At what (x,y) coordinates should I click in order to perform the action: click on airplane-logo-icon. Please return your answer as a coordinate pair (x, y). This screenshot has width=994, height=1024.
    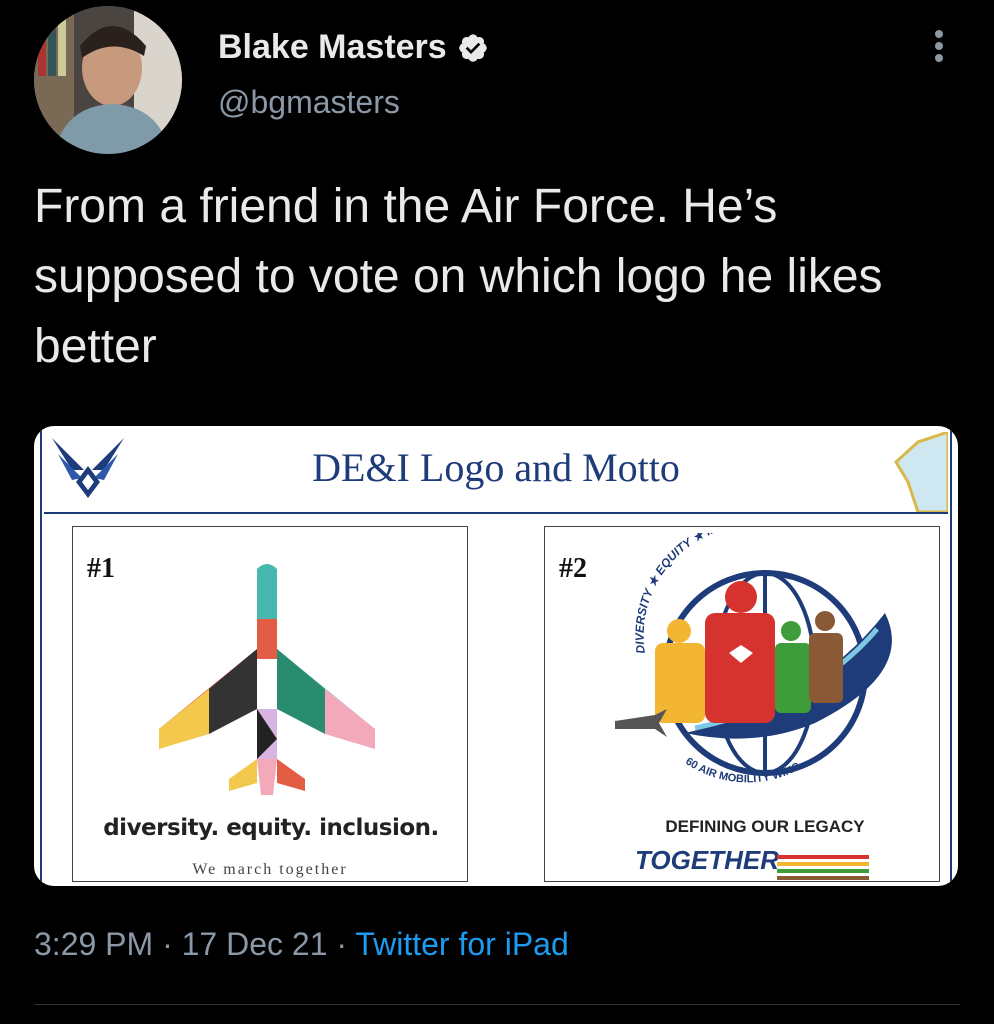
    Looking at the image, I should click on (267, 679).